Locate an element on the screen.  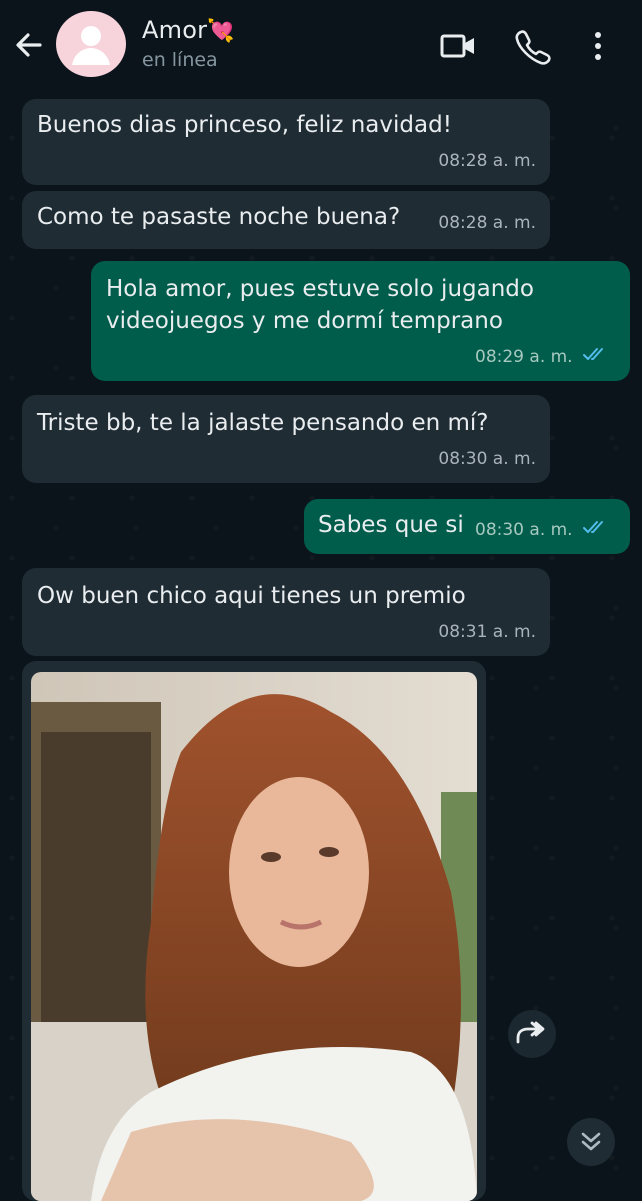
message-time: 08:31 a. m. is located at coordinates (487, 632).